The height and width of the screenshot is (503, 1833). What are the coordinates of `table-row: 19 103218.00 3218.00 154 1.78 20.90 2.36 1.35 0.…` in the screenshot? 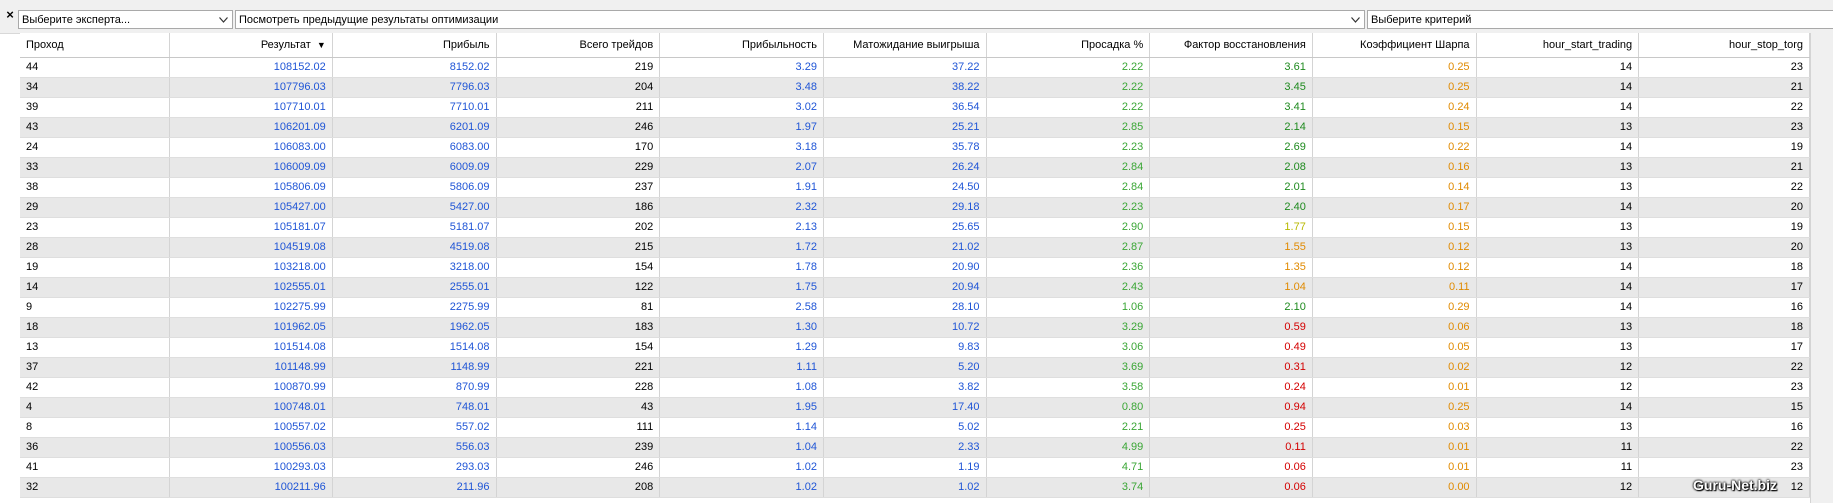 It's located at (915, 267).